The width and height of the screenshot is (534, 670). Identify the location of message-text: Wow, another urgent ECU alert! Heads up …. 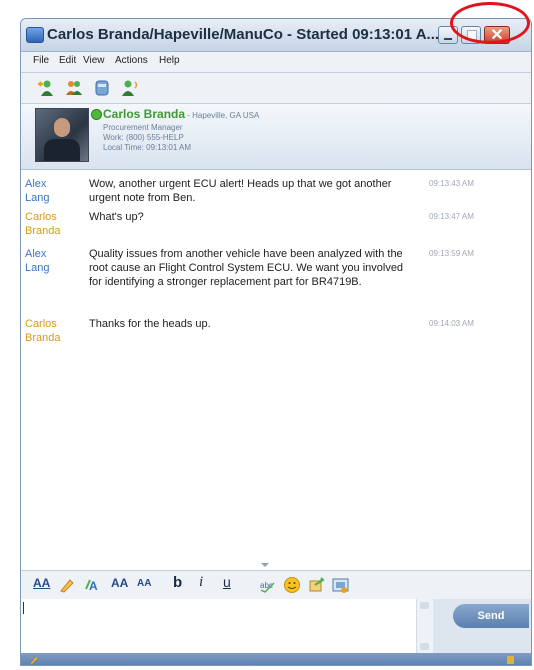
(240, 191).